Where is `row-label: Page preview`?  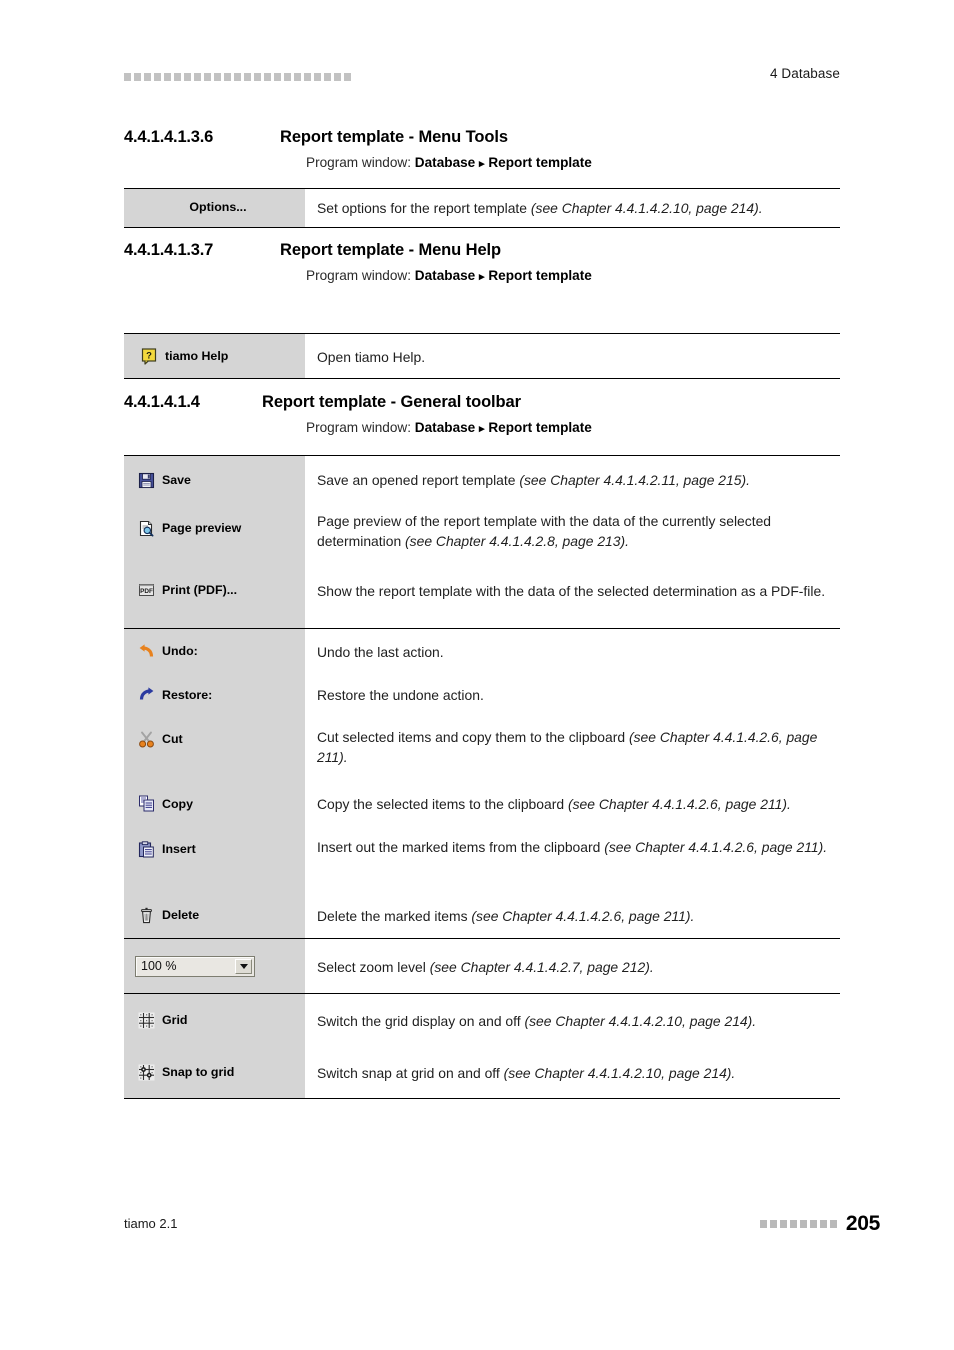
row-label: Page preview is located at coordinates (202, 528).